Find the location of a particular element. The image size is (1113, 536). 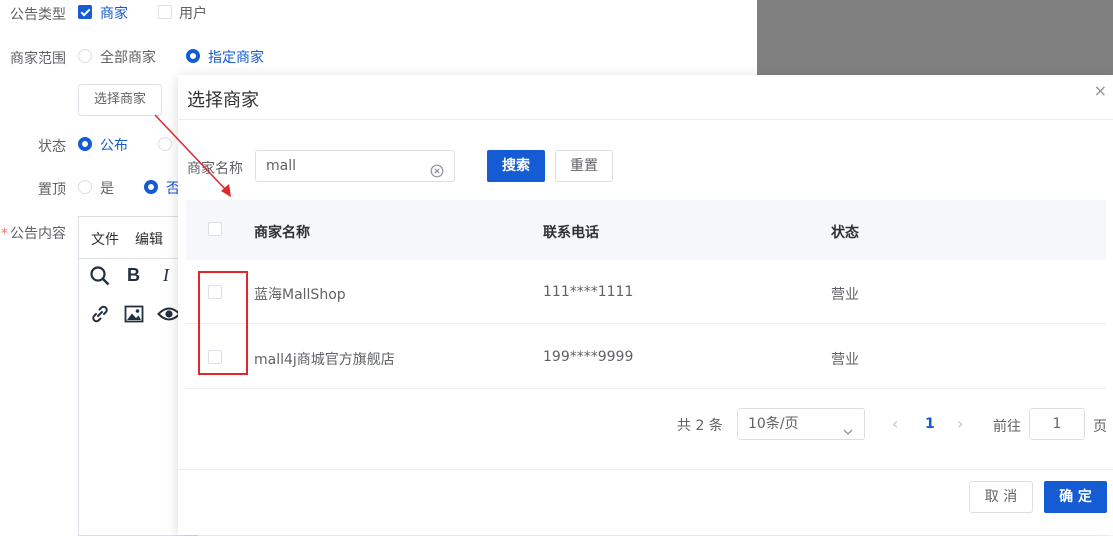

annotation-highlight-box is located at coordinates (223, 323).